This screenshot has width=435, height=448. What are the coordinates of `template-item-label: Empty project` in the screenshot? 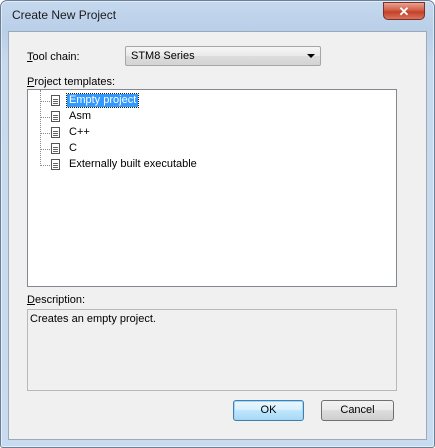 It's located at (102, 100).